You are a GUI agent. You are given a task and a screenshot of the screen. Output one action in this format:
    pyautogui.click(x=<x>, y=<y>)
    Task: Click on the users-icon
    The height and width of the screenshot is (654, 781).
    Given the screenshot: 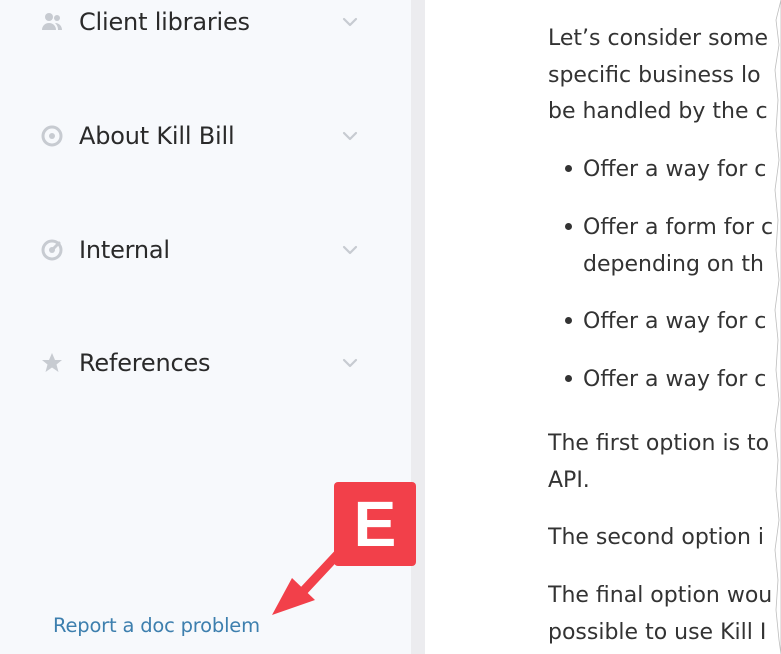 What is the action you would take?
    pyautogui.click(x=52, y=22)
    